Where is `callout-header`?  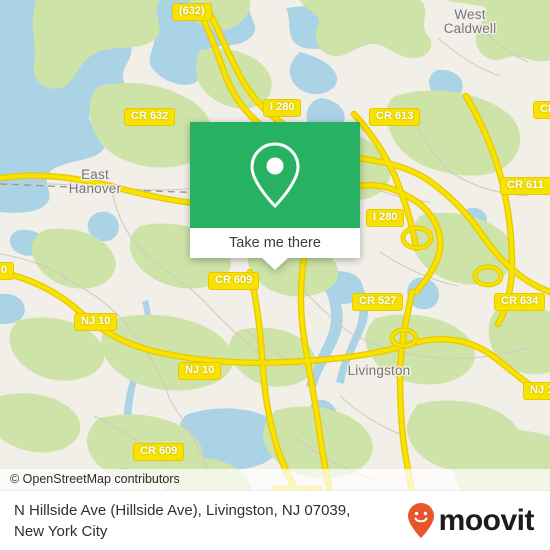
callout-header is located at coordinates (275, 175).